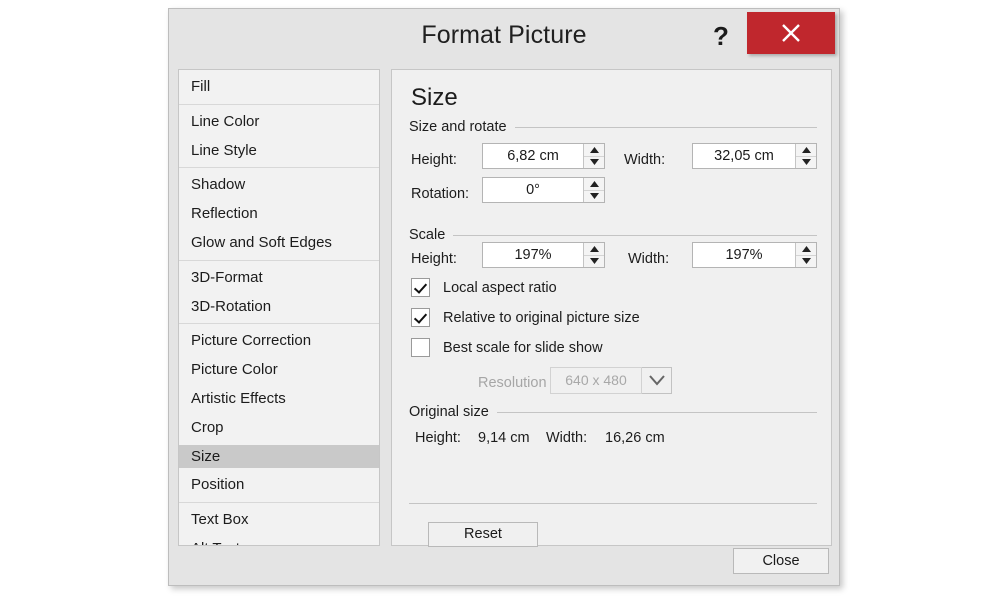  Describe the element at coordinates (533, 156) in the screenshot. I see `size-height-value: 6,82 cm` at that location.